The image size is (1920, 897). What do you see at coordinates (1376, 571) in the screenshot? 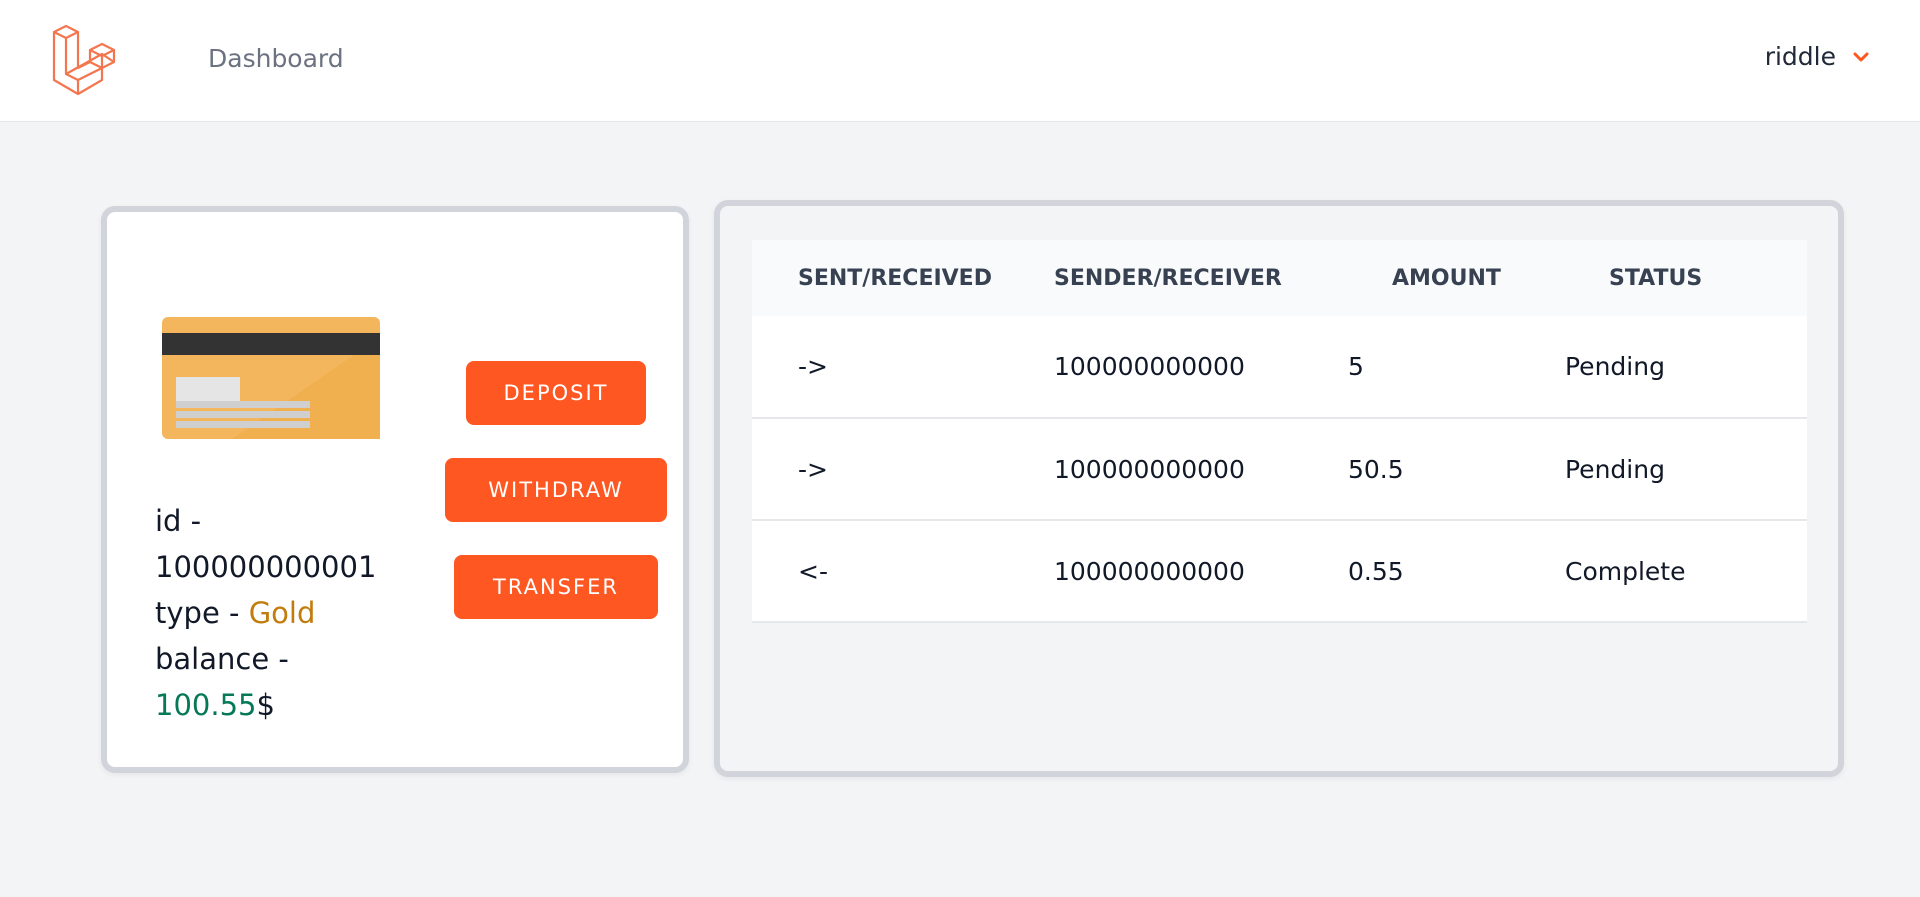
I see `amount-cell: 0.55` at bounding box center [1376, 571].